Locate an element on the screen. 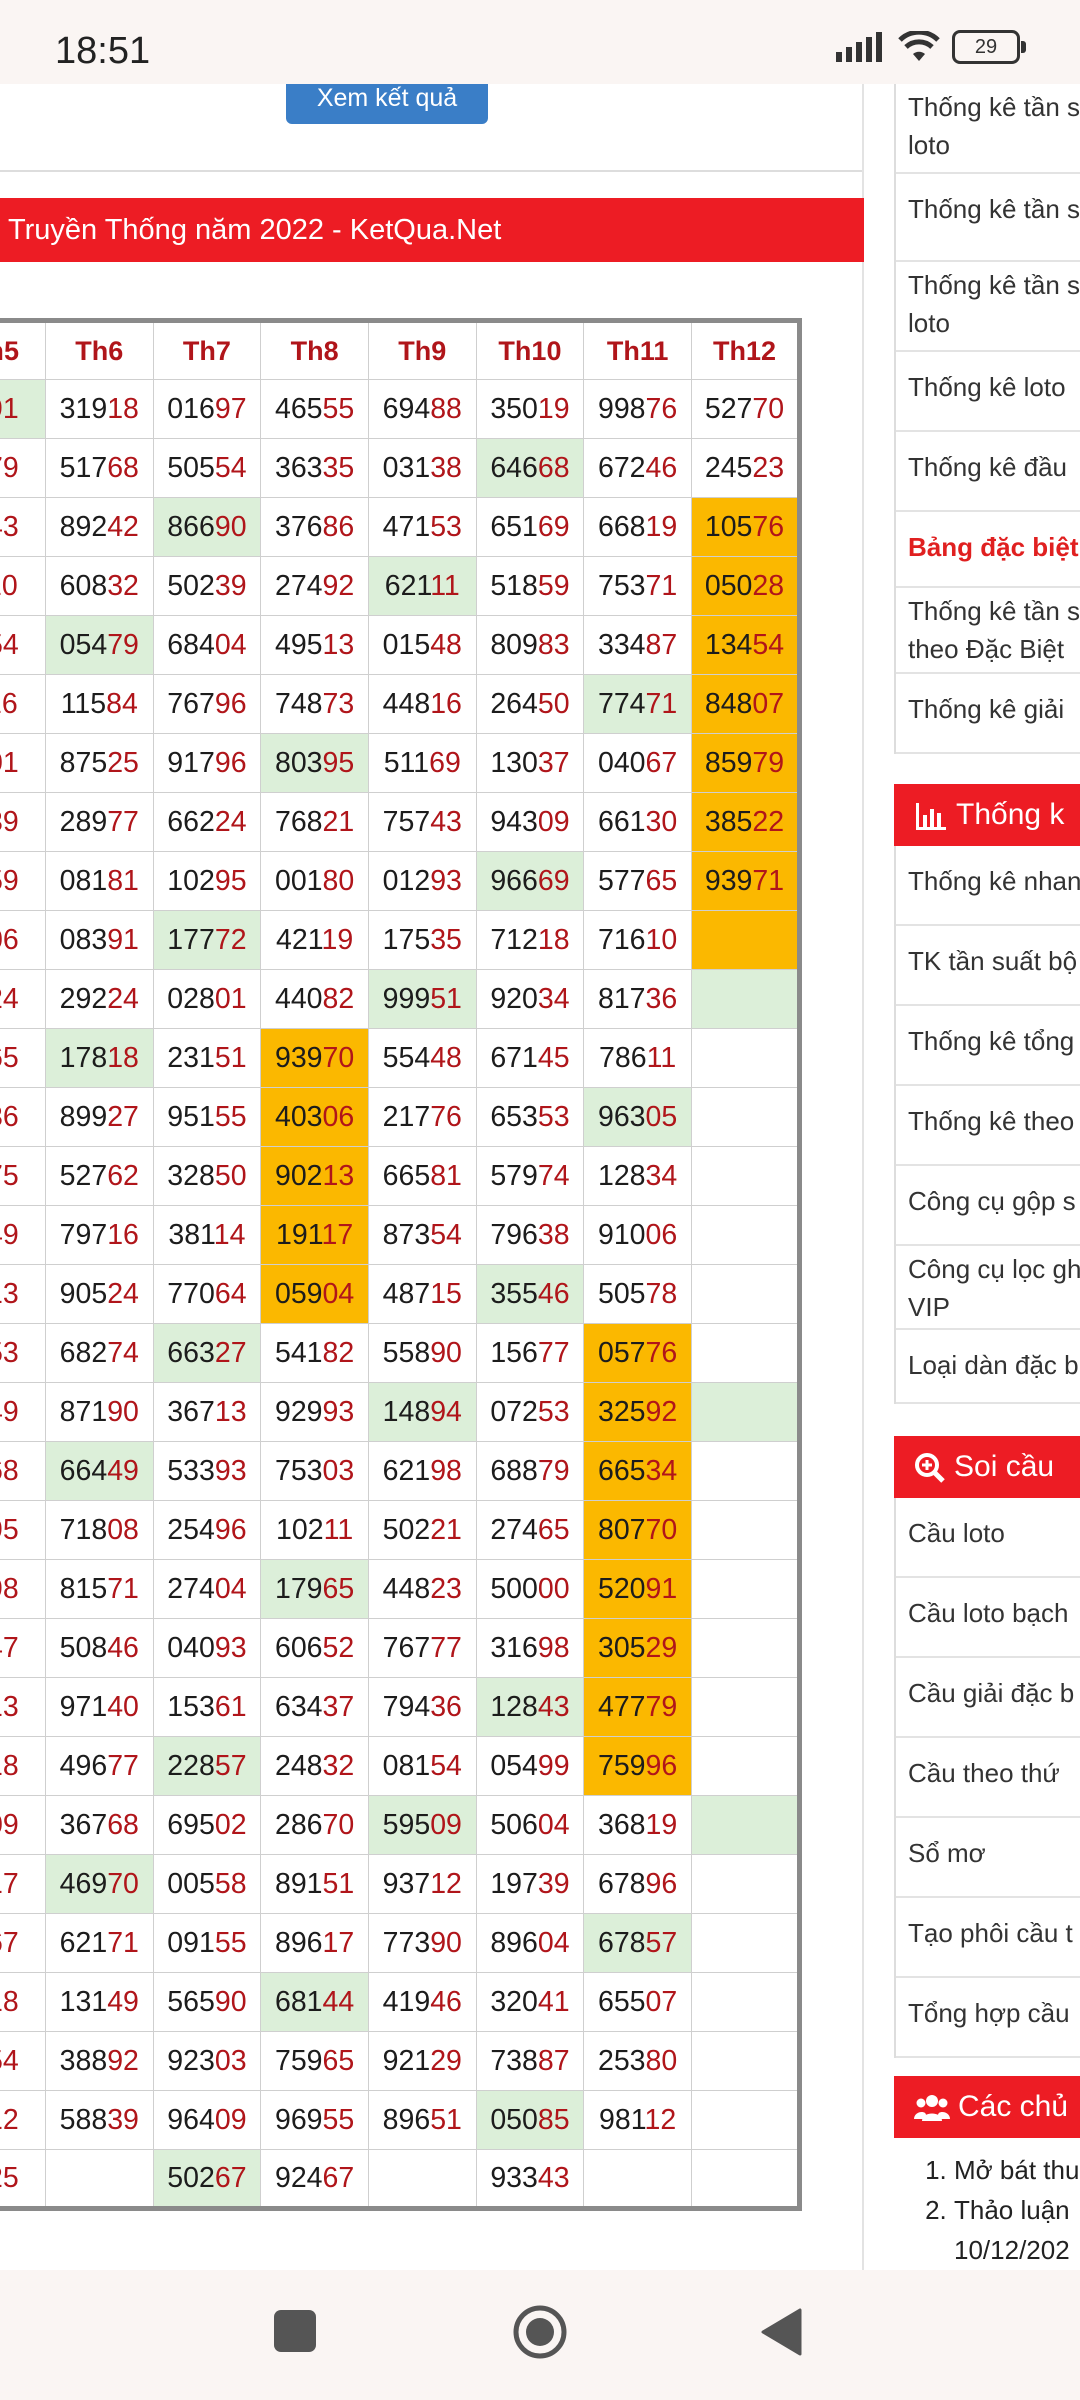 The width and height of the screenshot is (1080, 2400). table-cell: 51859 is located at coordinates (530, 586).